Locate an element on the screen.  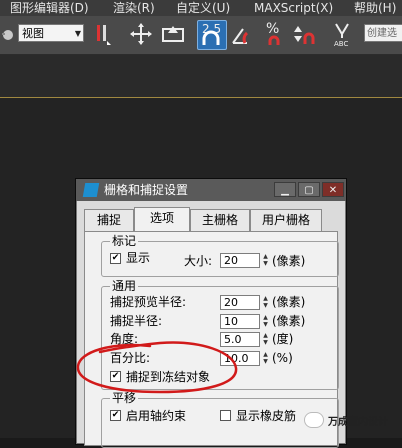
percent-unit: (%) is located at coordinates (282, 358).